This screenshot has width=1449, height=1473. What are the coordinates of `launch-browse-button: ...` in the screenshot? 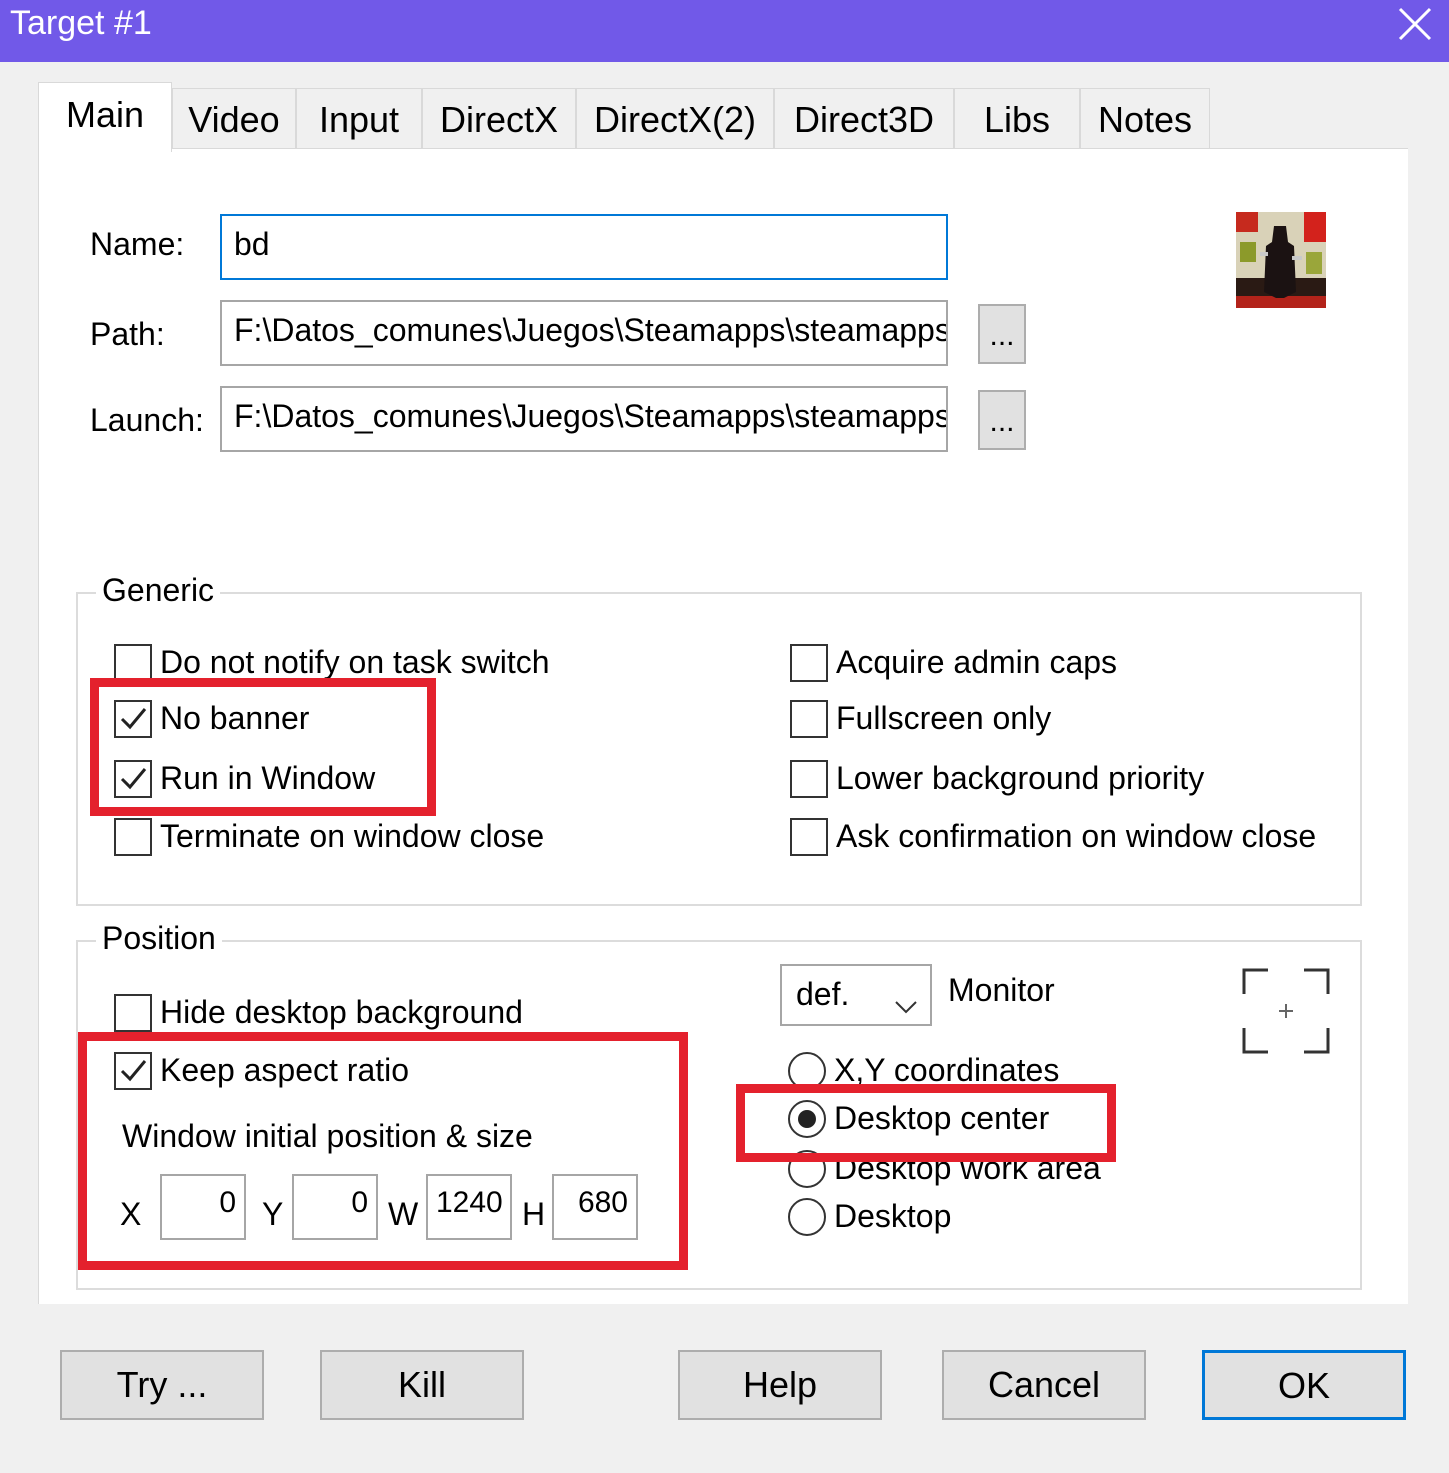 It's located at (1002, 420).